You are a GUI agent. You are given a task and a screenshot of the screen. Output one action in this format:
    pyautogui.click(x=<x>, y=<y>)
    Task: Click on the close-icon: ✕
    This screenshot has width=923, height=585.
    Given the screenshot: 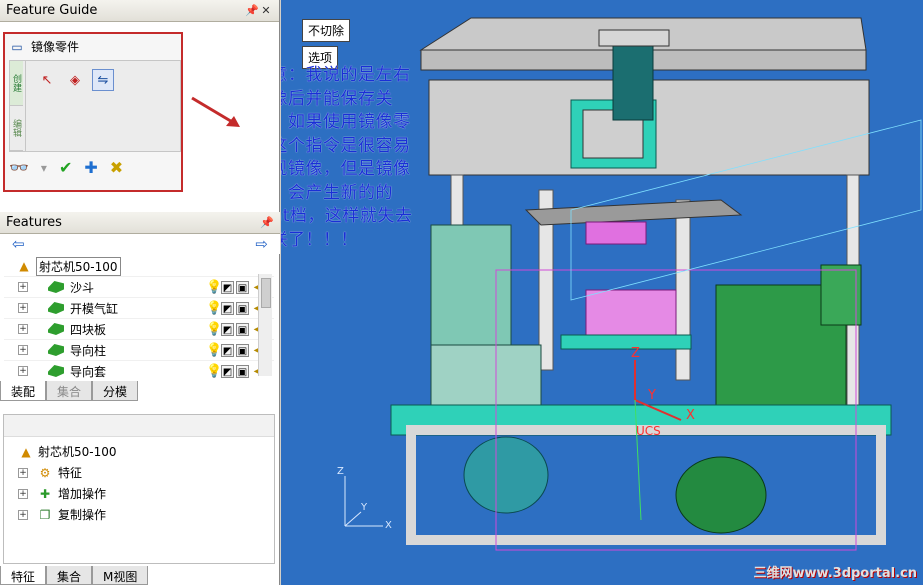 What is the action you would take?
    pyautogui.click(x=266, y=10)
    